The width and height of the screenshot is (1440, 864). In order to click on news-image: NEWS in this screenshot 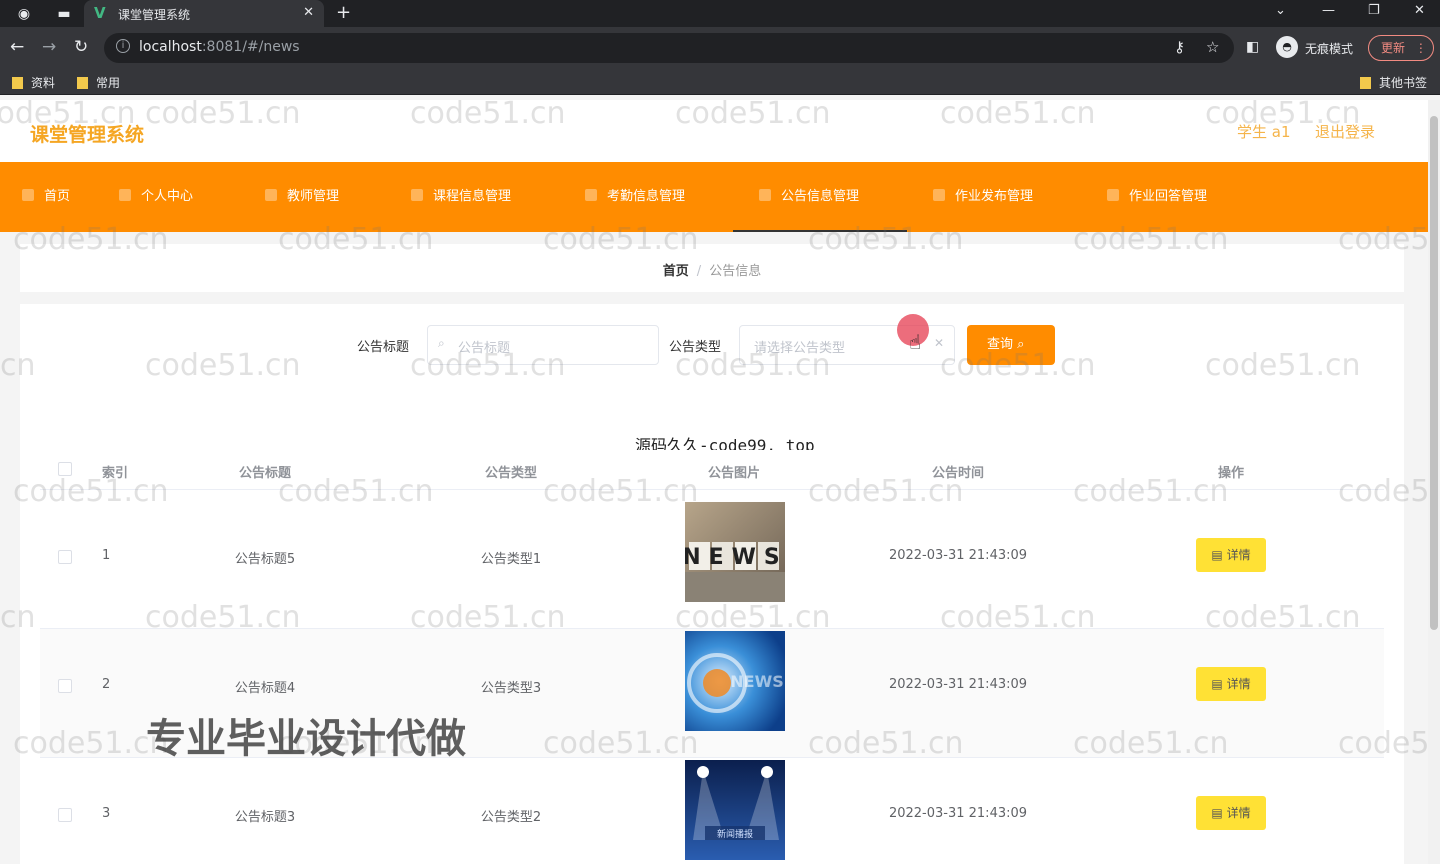, I will do `click(735, 681)`.